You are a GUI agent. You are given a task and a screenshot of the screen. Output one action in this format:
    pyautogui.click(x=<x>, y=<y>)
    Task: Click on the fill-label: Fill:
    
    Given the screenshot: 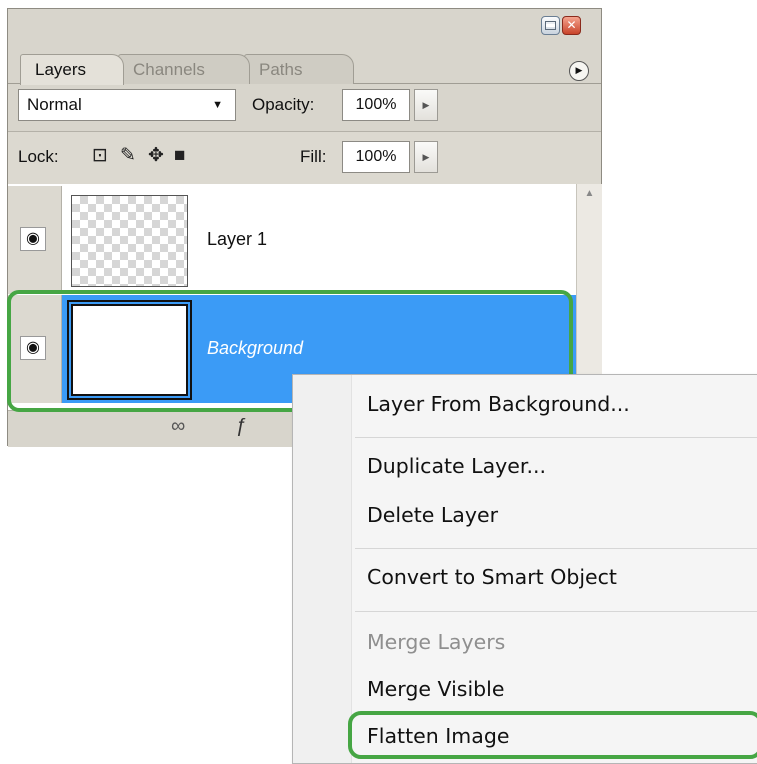 What is the action you would take?
    pyautogui.click(x=313, y=156)
    